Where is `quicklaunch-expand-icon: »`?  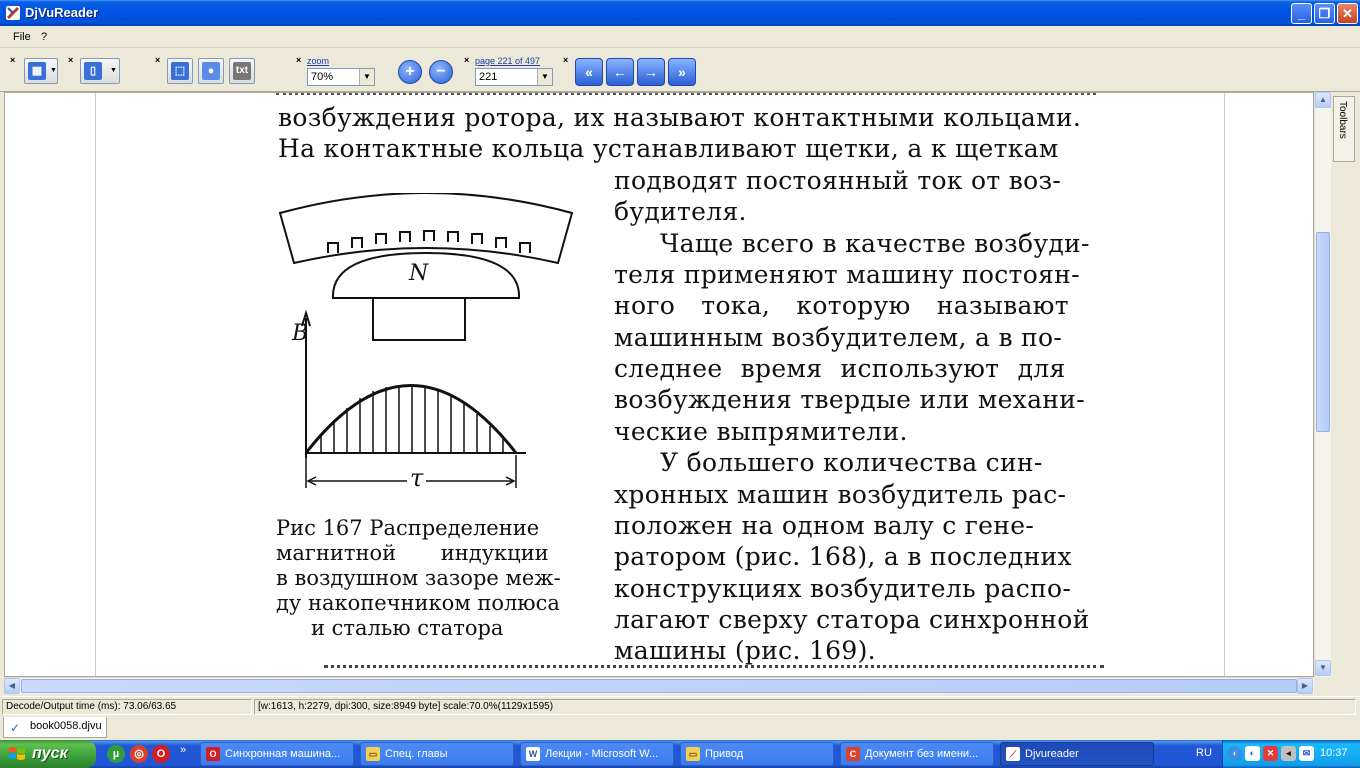 quicklaunch-expand-icon: » is located at coordinates (183, 750).